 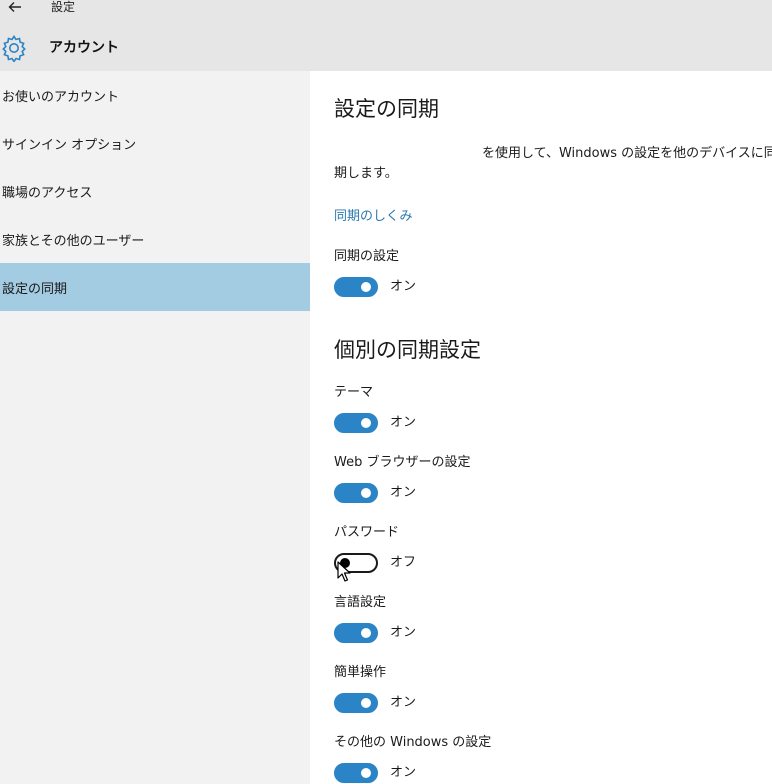 I want to click on back-button, so click(x=15, y=7).